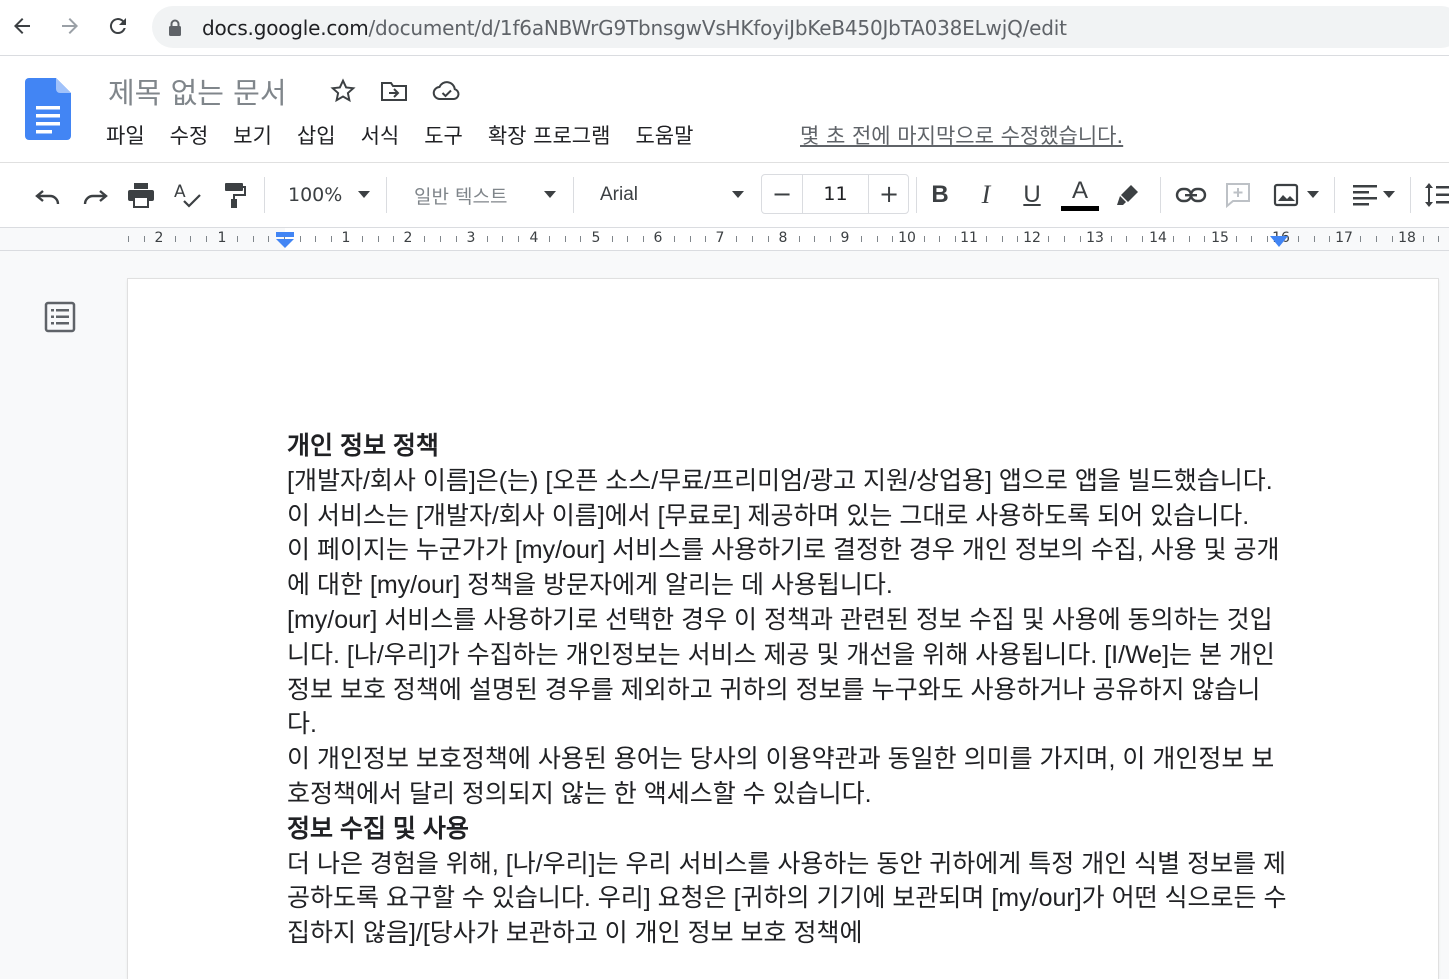 Image resolution: width=1449 pixels, height=979 pixels. I want to click on line-spacing-button, so click(1436, 195).